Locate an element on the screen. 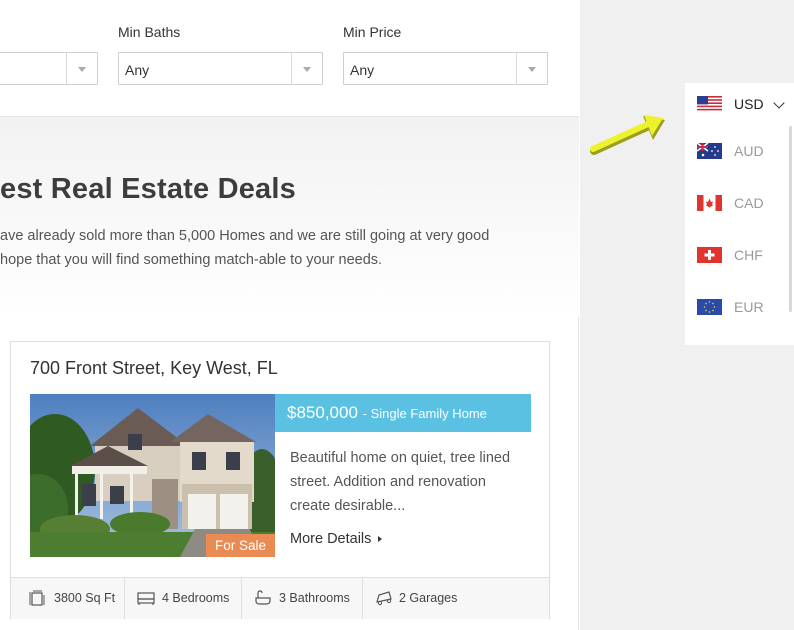  for-sale-badge: For Sale is located at coordinates (240, 545).